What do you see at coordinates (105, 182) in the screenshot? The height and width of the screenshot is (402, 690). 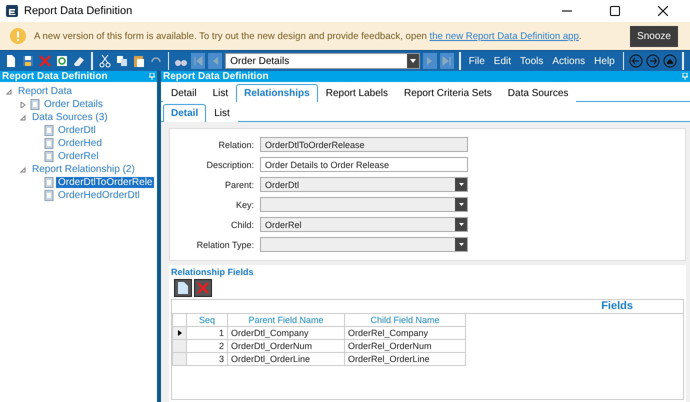 I see `tree-item: OrderDtlToOrderRele` at bounding box center [105, 182].